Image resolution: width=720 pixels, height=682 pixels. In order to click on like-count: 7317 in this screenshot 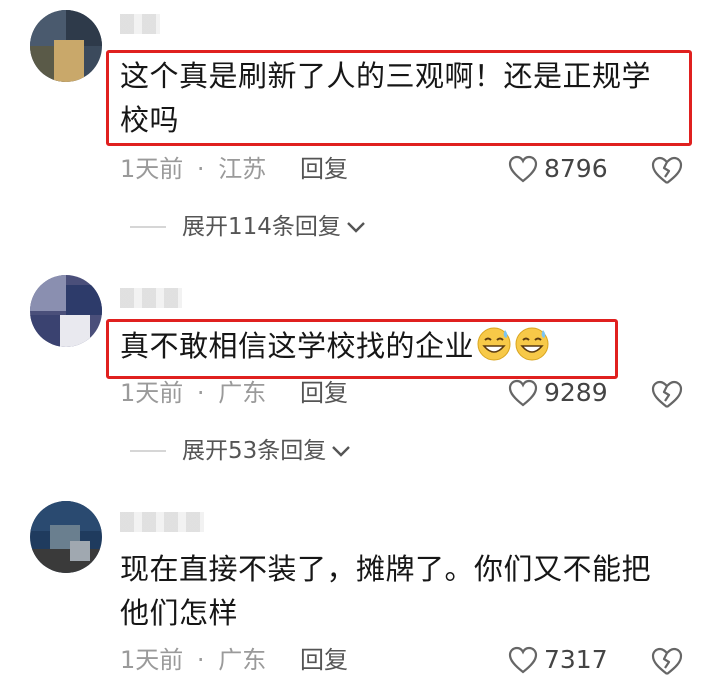, I will do `click(576, 659)`.